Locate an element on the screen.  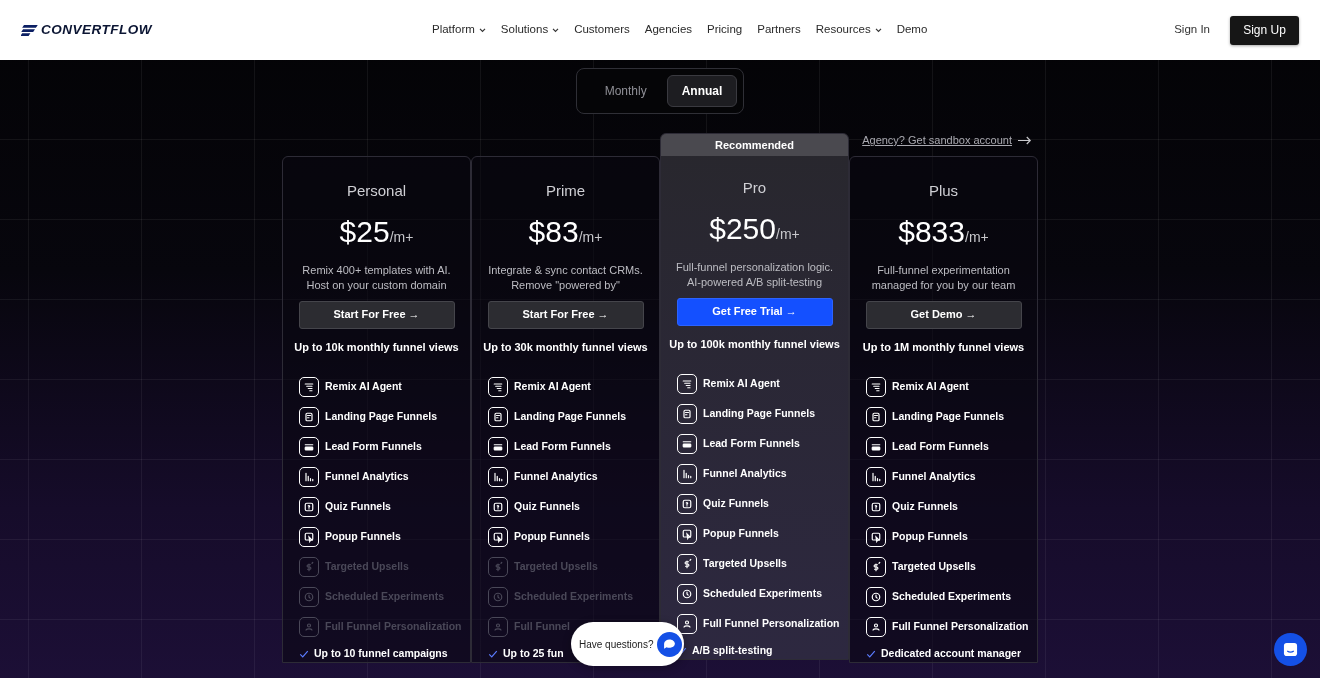
plan-description: Remix 400+ templates with AI. is located at coordinates (376, 270).